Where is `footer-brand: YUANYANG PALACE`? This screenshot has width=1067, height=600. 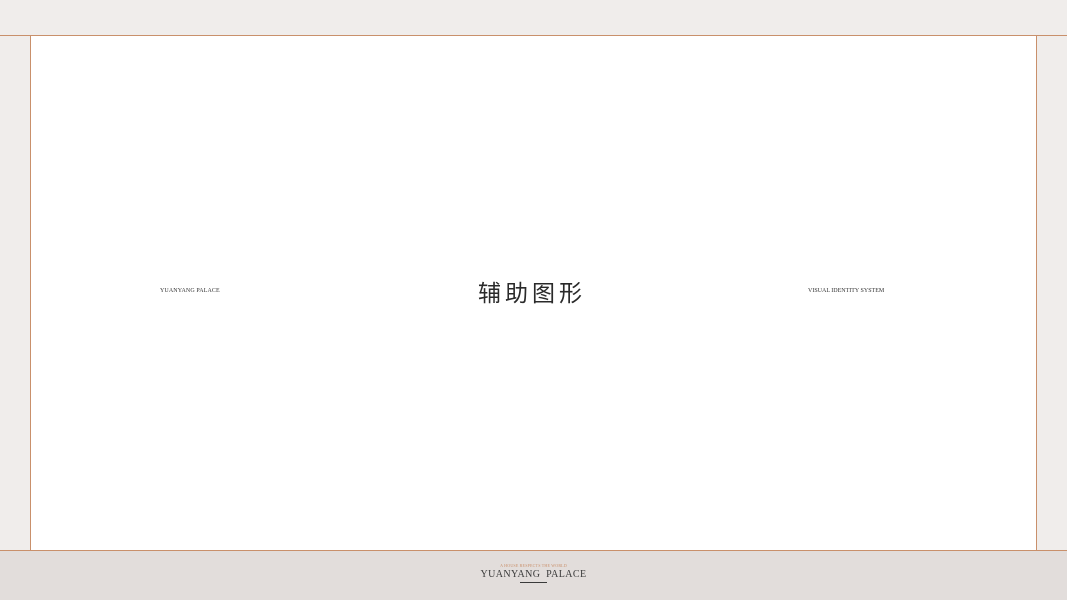 footer-brand: YUANYANG PALACE is located at coordinates (533, 574).